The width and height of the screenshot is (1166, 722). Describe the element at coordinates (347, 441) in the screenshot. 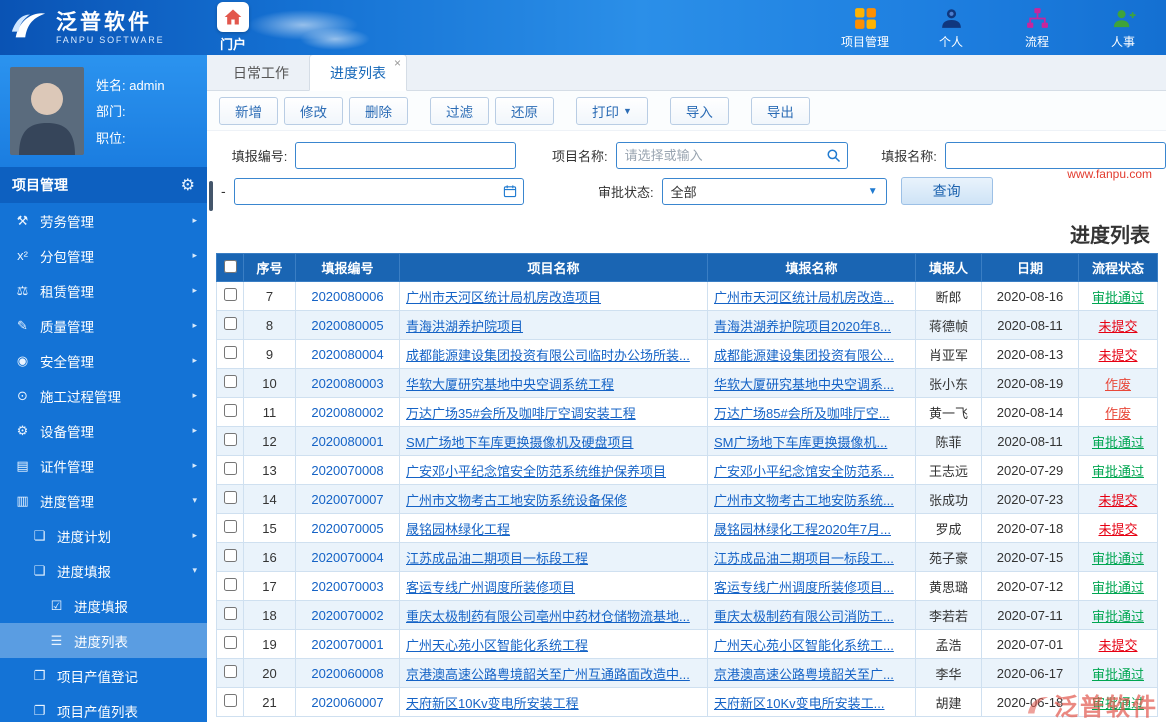

I see `row-report-no-link: 2020080001` at that location.